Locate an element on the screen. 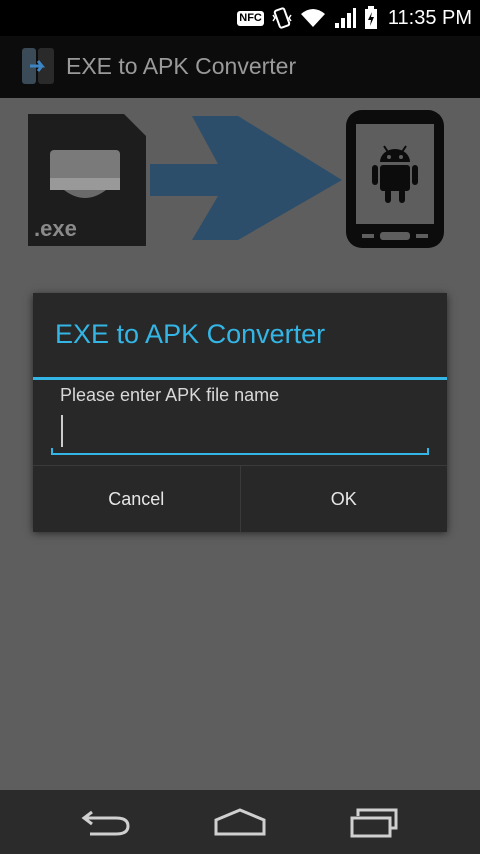  conversion-banner: .exe is located at coordinates (236, 179).